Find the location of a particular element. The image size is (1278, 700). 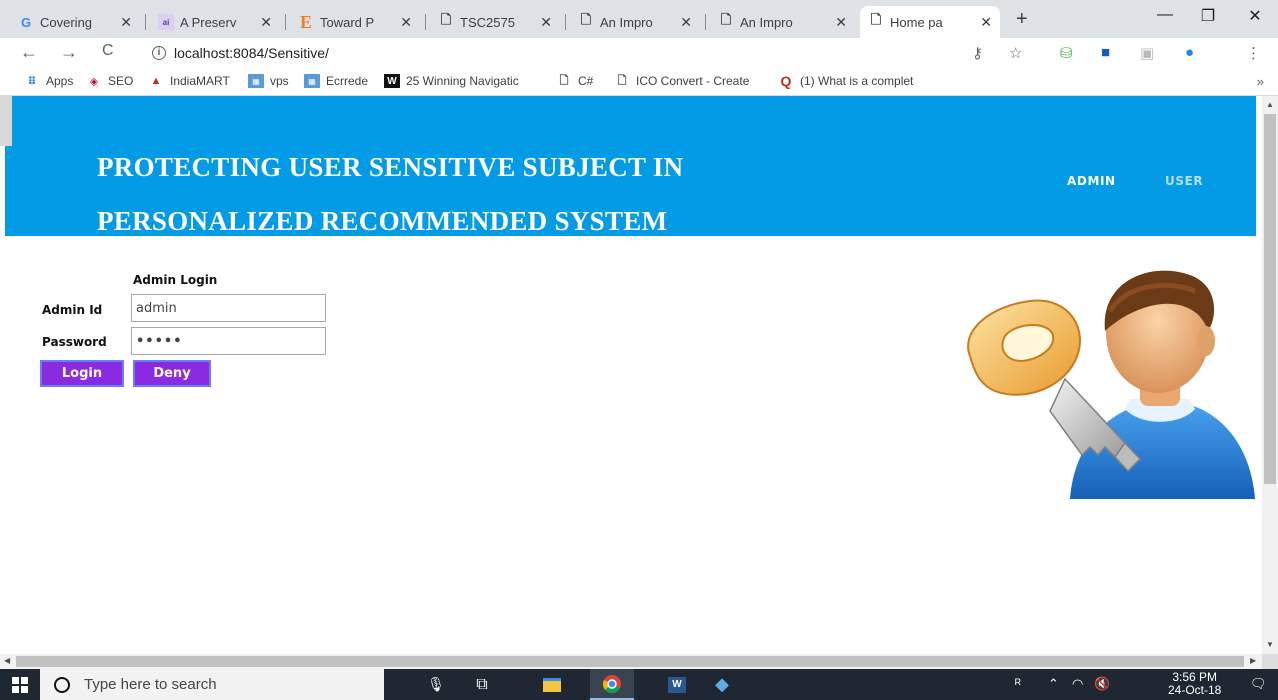

restore-window-button: ❐ is located at coordinates (1208, 16).